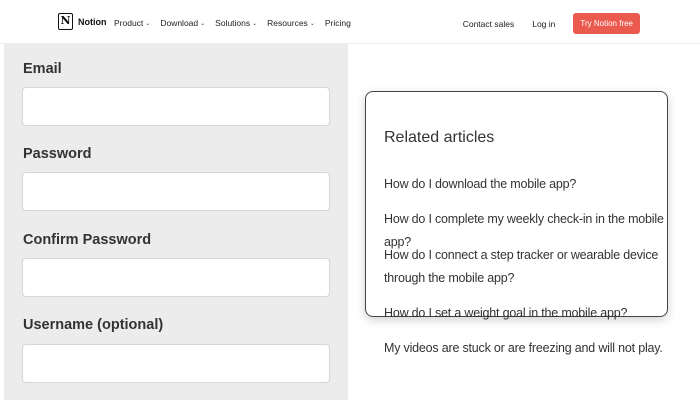  I want to click on username-field, so click(176, 363).